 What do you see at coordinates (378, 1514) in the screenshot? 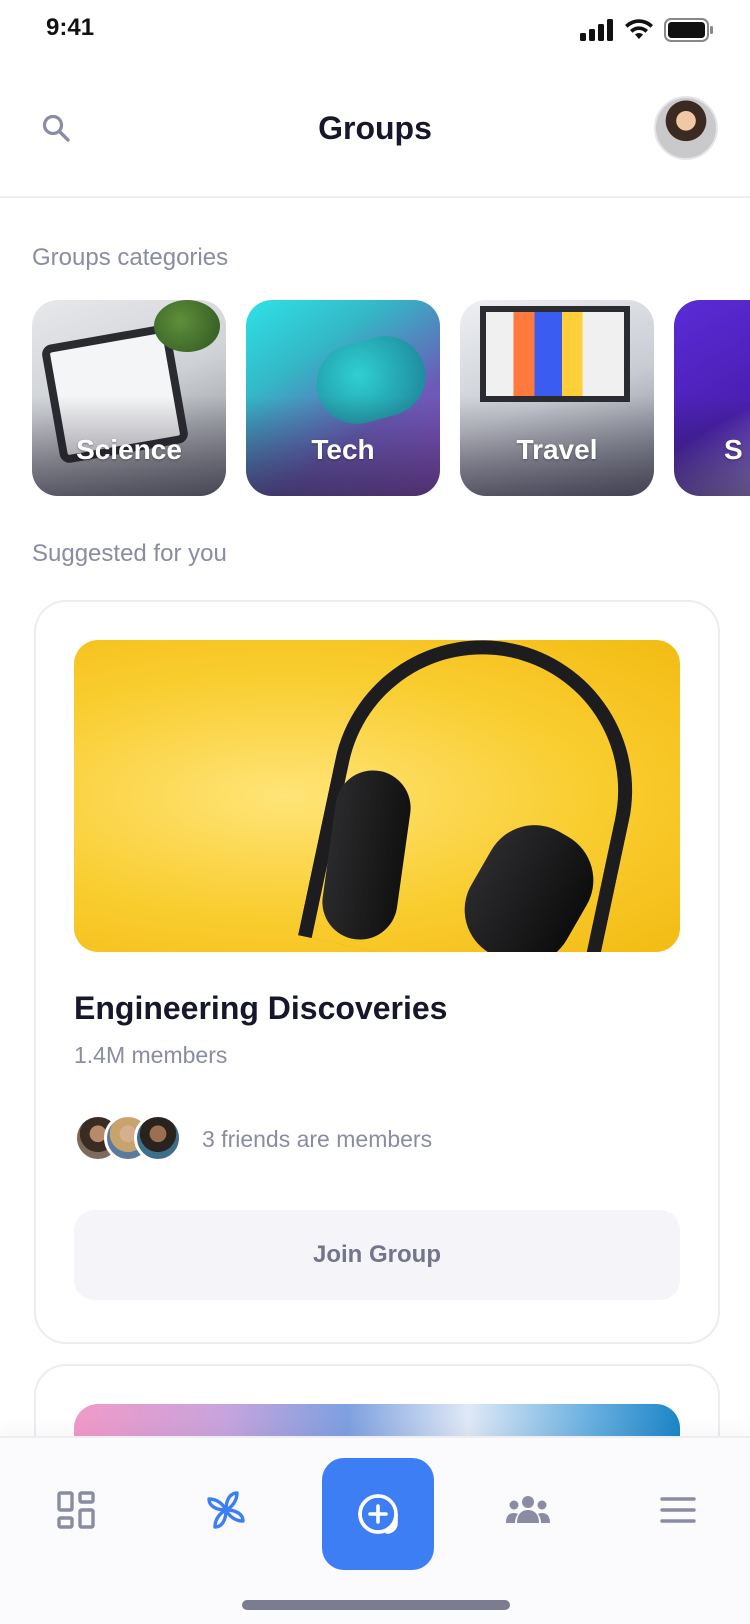
I see `plus-circle-icon` at bounding box center [378, 1514].